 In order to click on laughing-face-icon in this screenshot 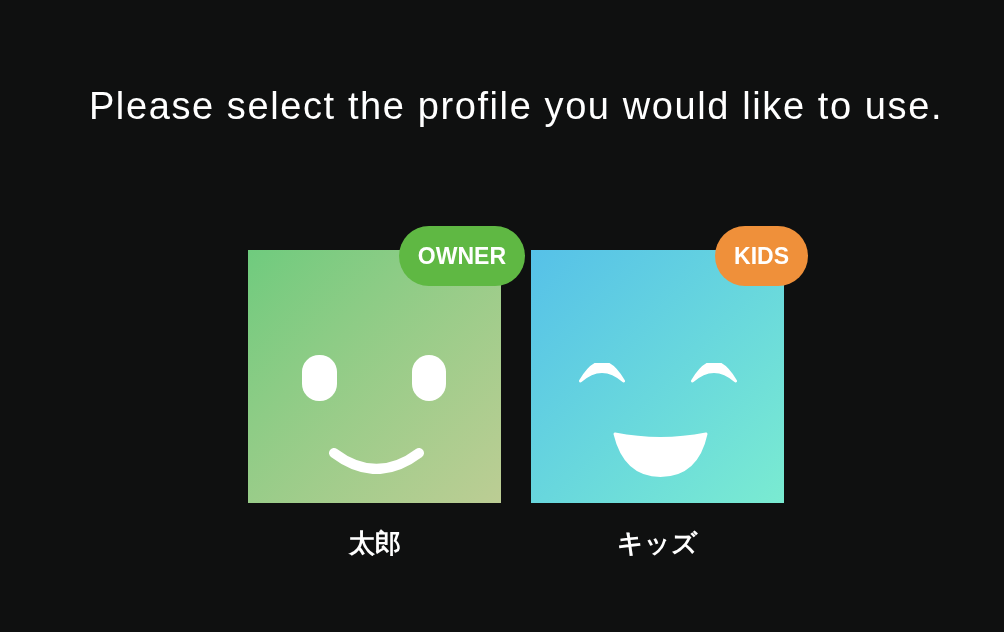, I will do `click(658, 420)`.